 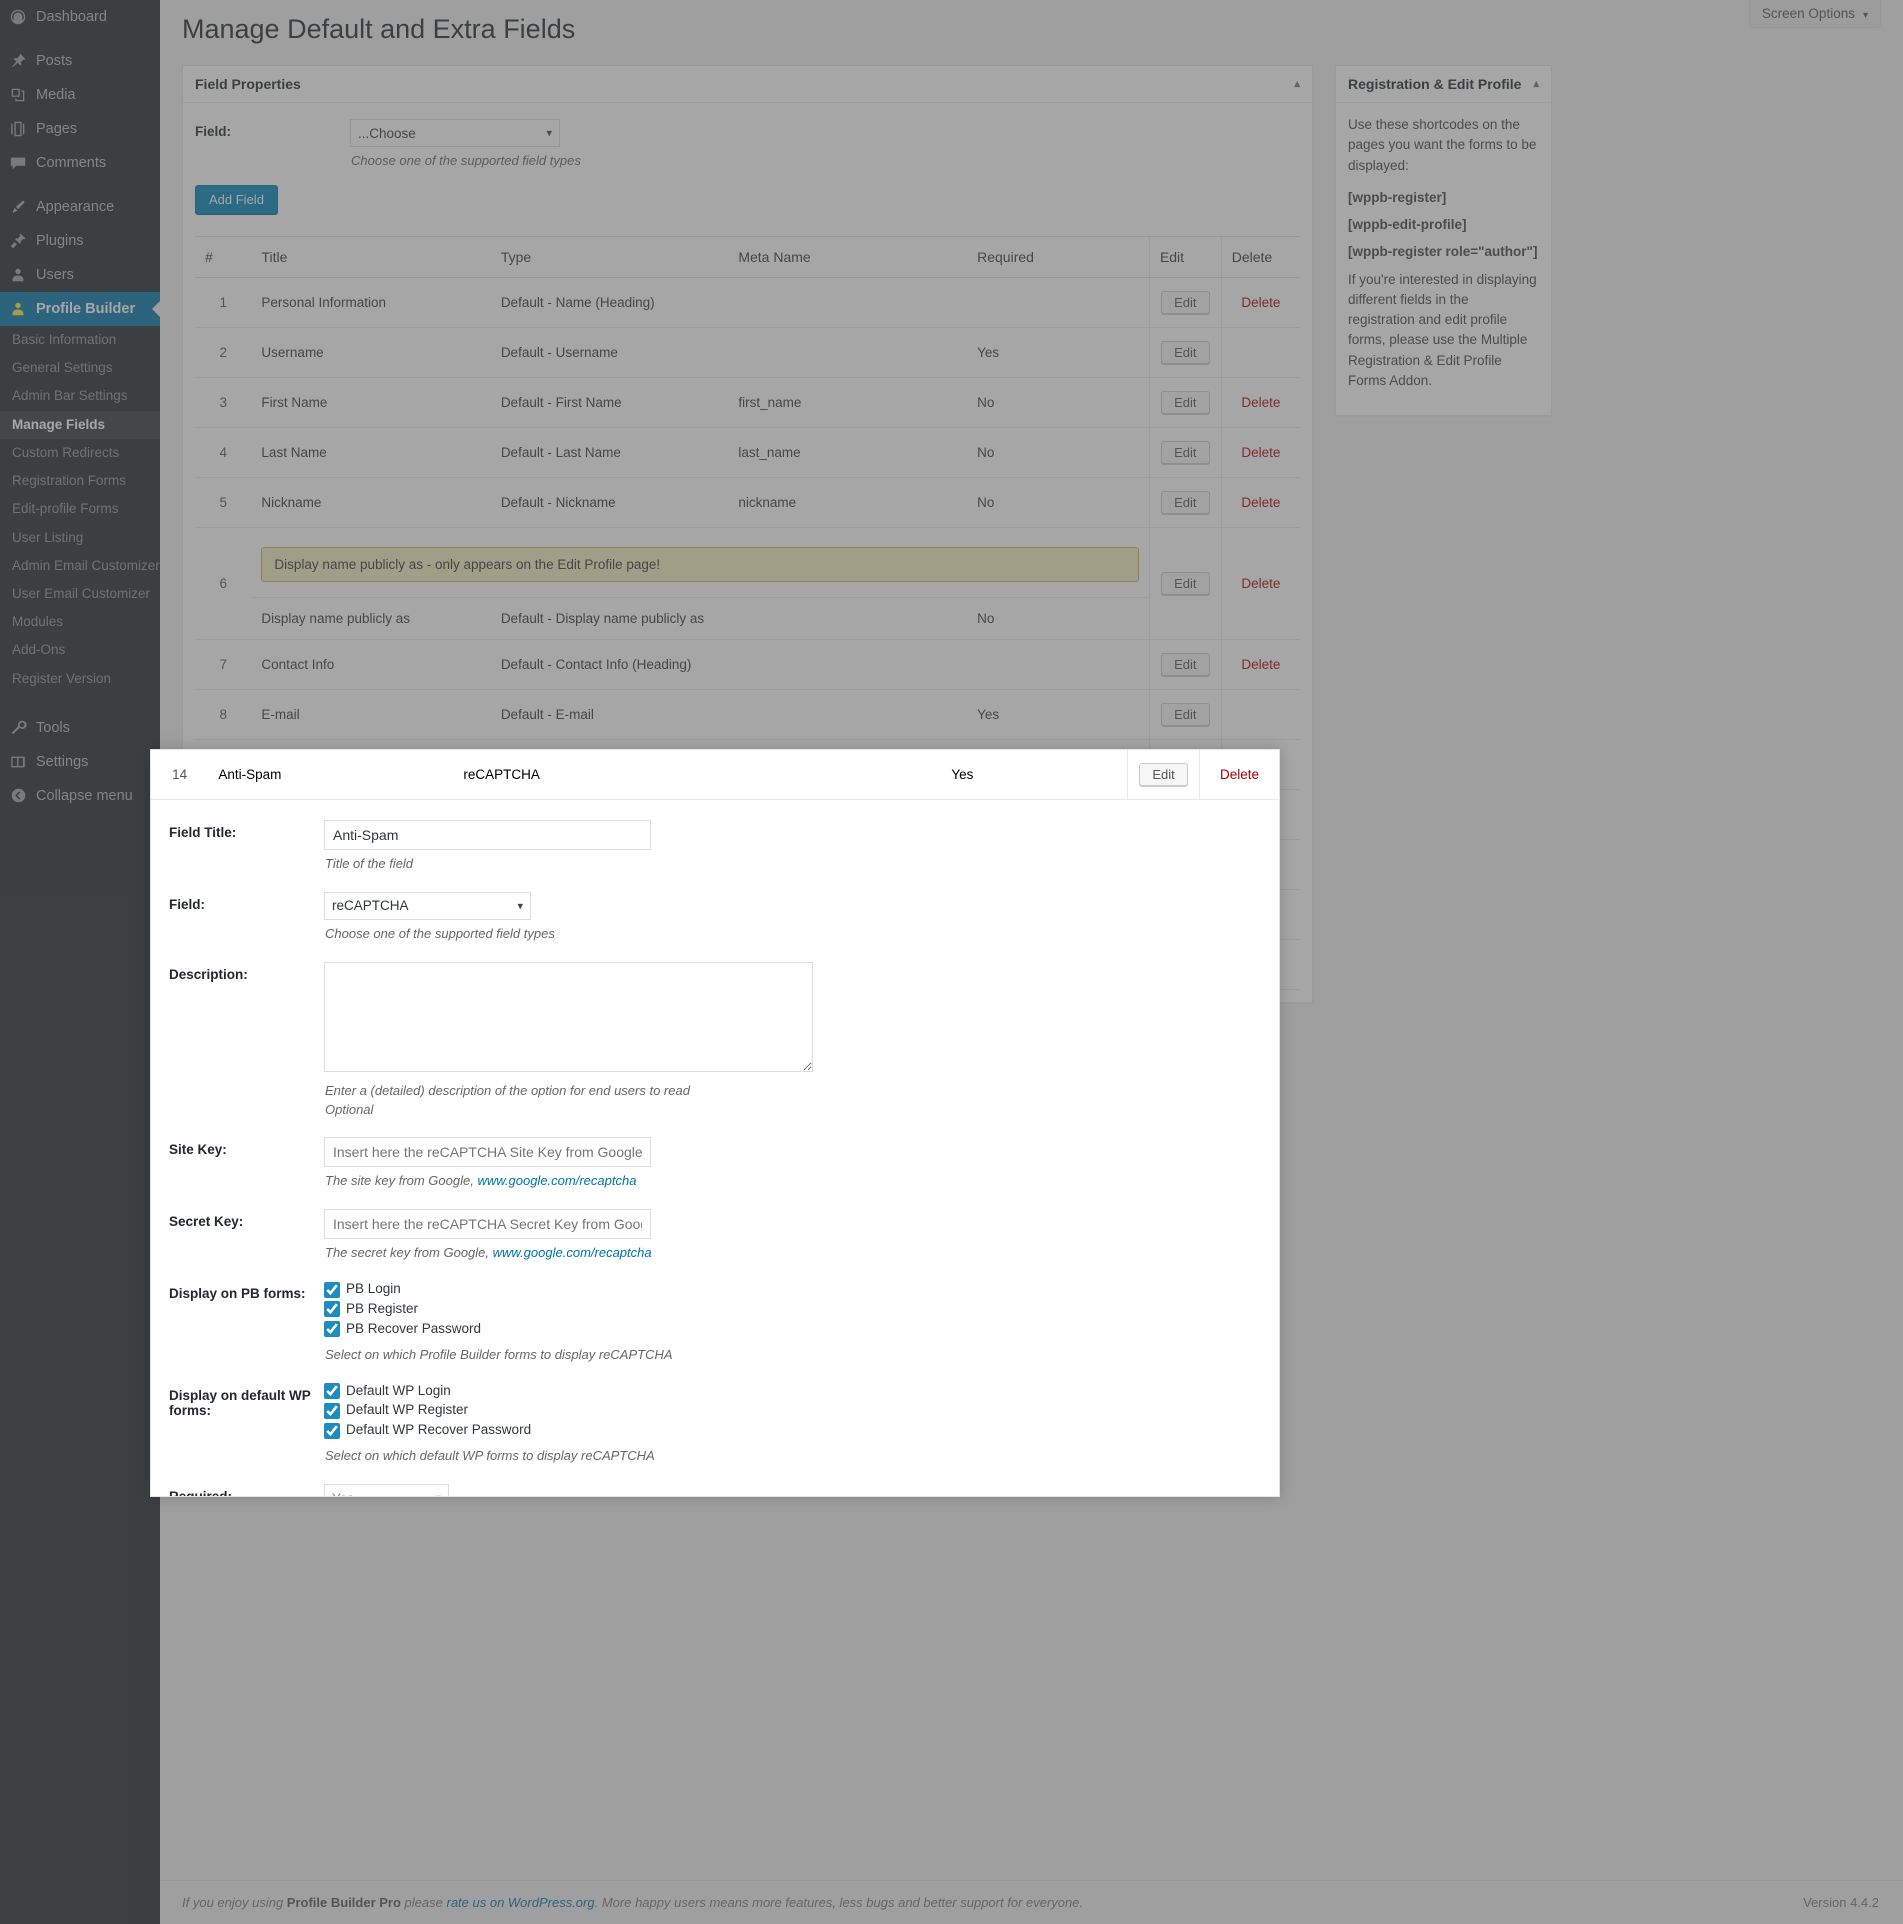 What do you see at coordinates (332, 1390) in the screenshot?
I see `default-wp-login-checkbox` at bounding box center [332, 1390].